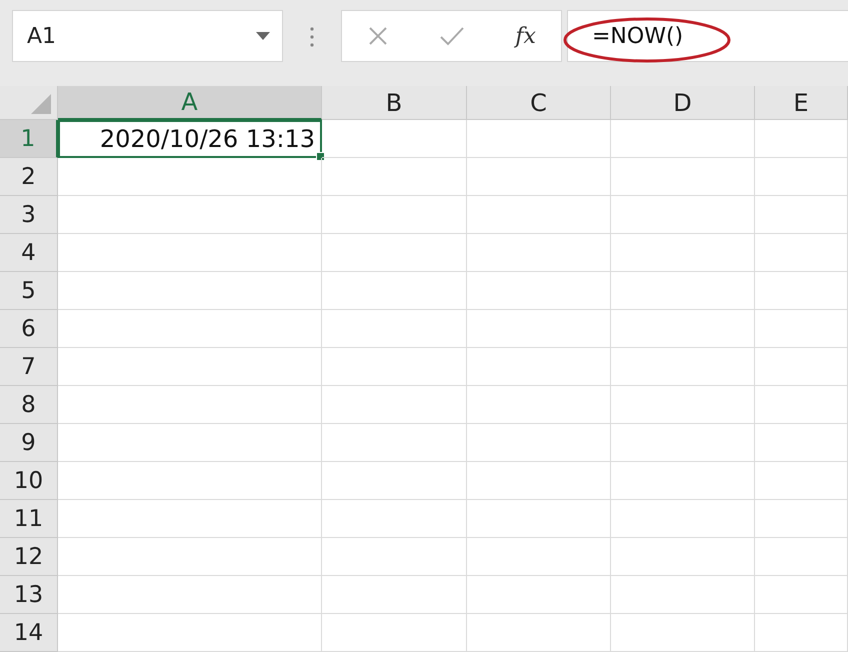 This screenshot has width=848, height=652. Describe the element at coordinates (29, 139) in the screenshot. I see `row-header: 1` at that location.